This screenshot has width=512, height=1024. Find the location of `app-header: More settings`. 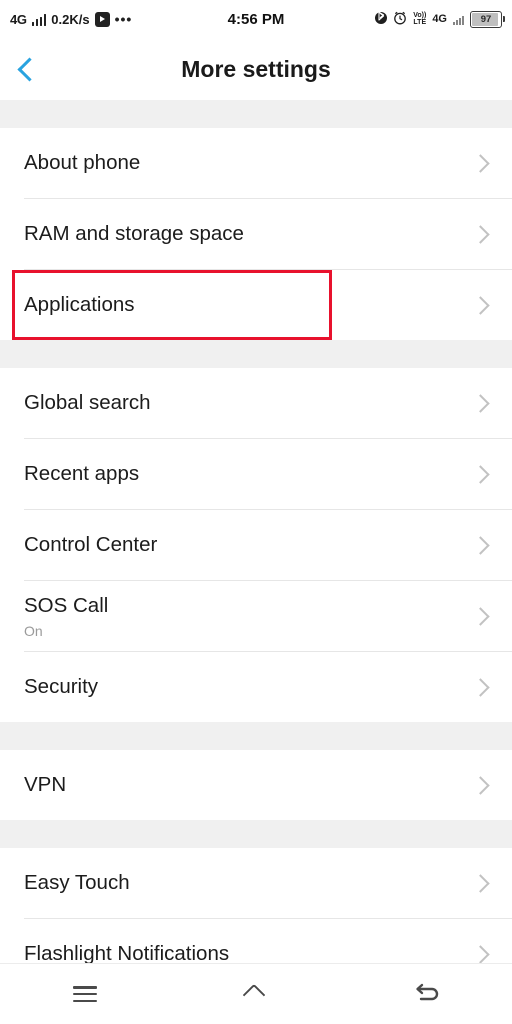

app-header: More settings is located at coordinates (256, 69).